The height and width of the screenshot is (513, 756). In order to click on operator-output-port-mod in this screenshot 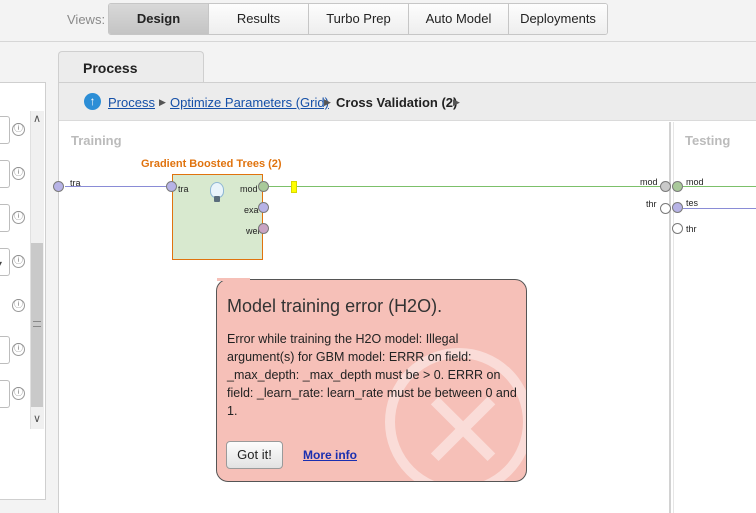, I will do `click(263, 186)`.